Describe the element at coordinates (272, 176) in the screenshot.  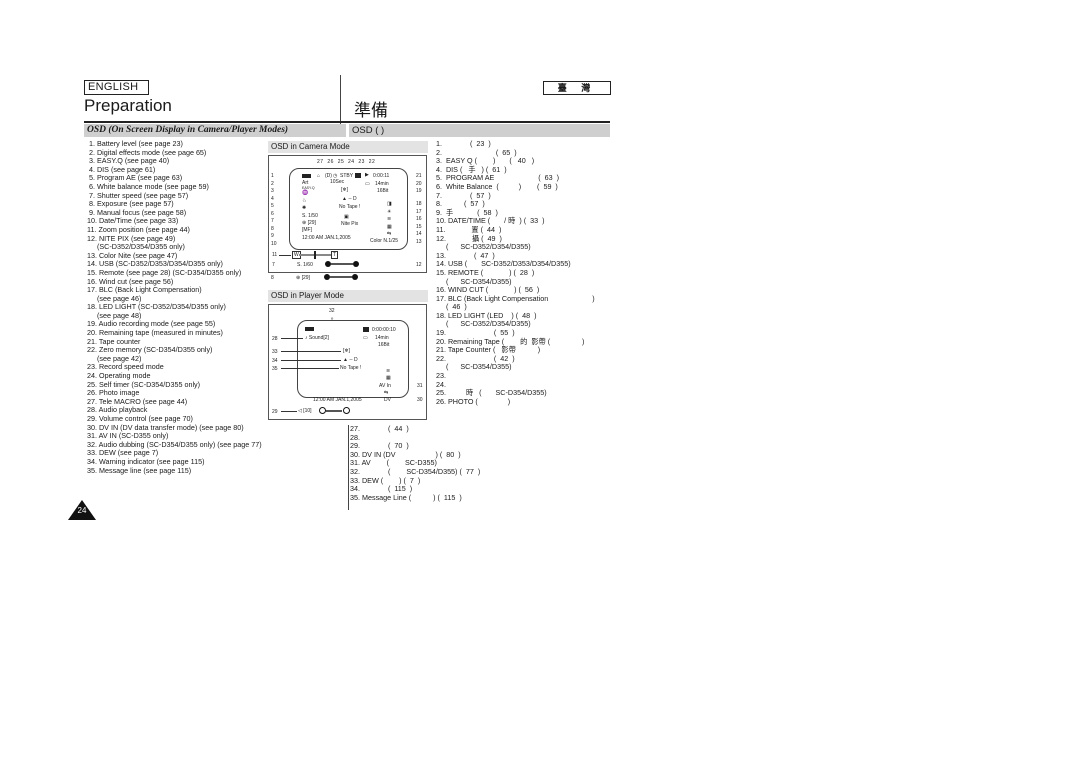
I see `callout-1: 1` at that location.